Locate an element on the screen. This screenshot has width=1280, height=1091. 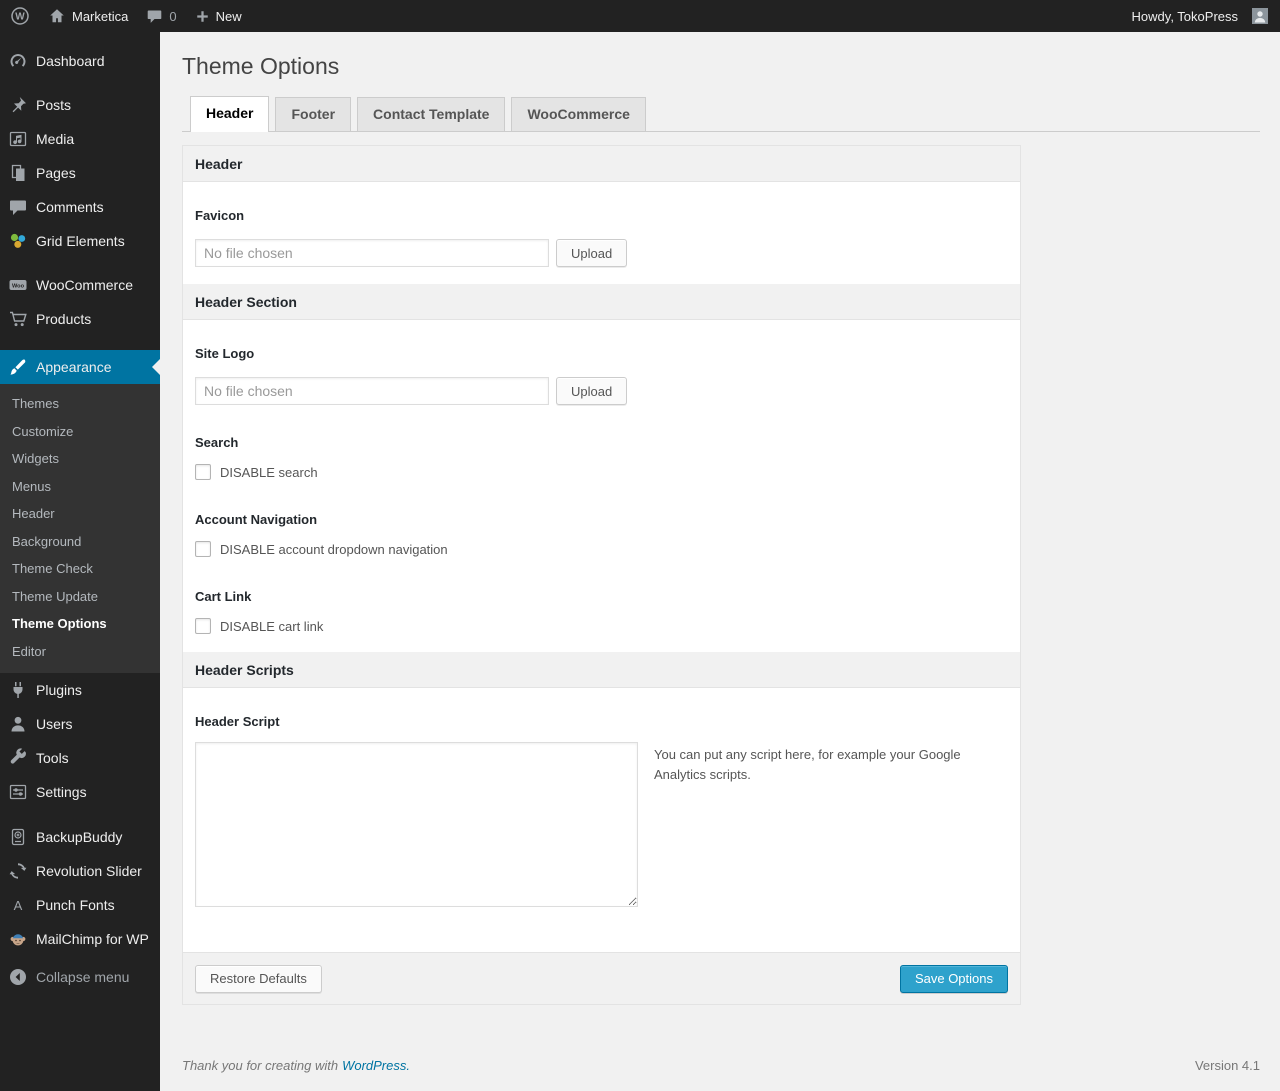
sidebar-item-backupbuddy: BackupBuddy is located at coordinates (80, 837).